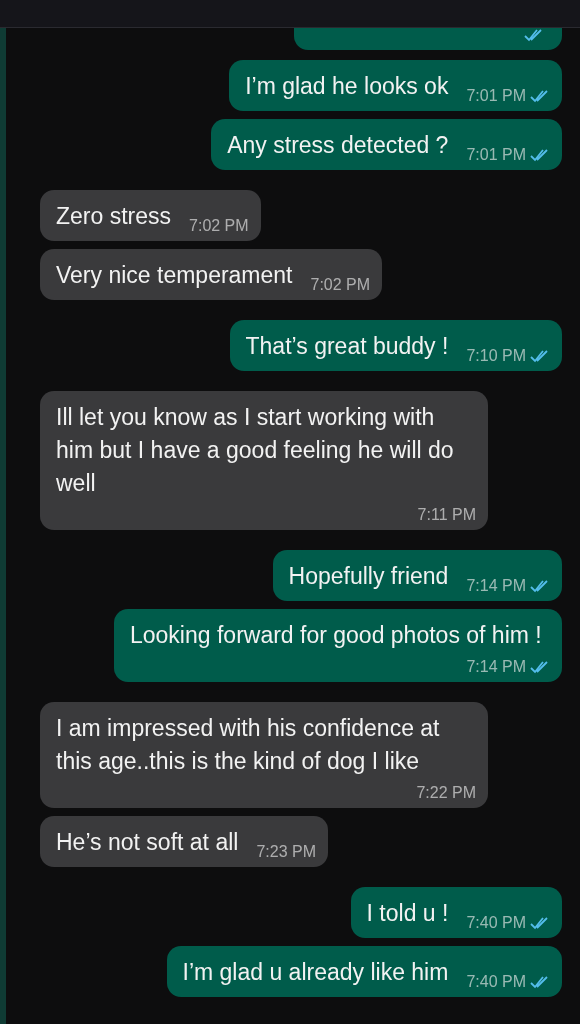  Describe the element at coordinates (368, 576) in the screenshot. I see `message-text: Hopefully friend` at that location.